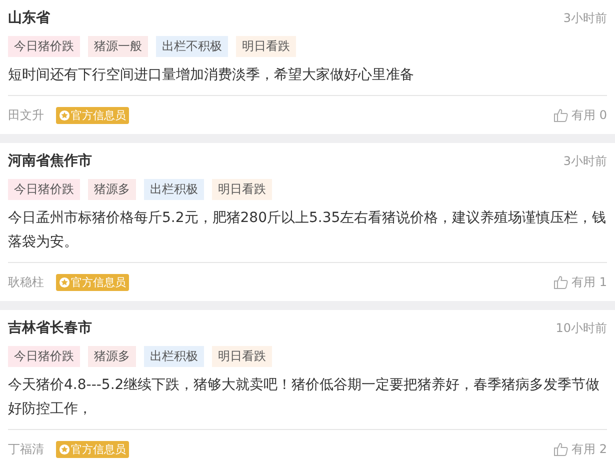 The width and height of the screenshot is (615, 462). I want to click on post-time: 10小时前, so click(581, 328).